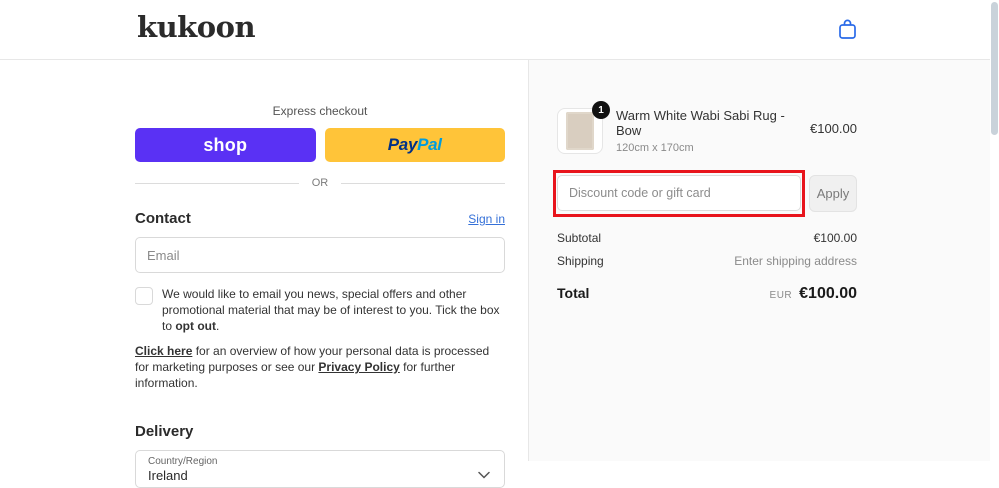 This screenshot has width=999, height=488. I want to click on shop-pay-logo: shop, so click(225, 144).